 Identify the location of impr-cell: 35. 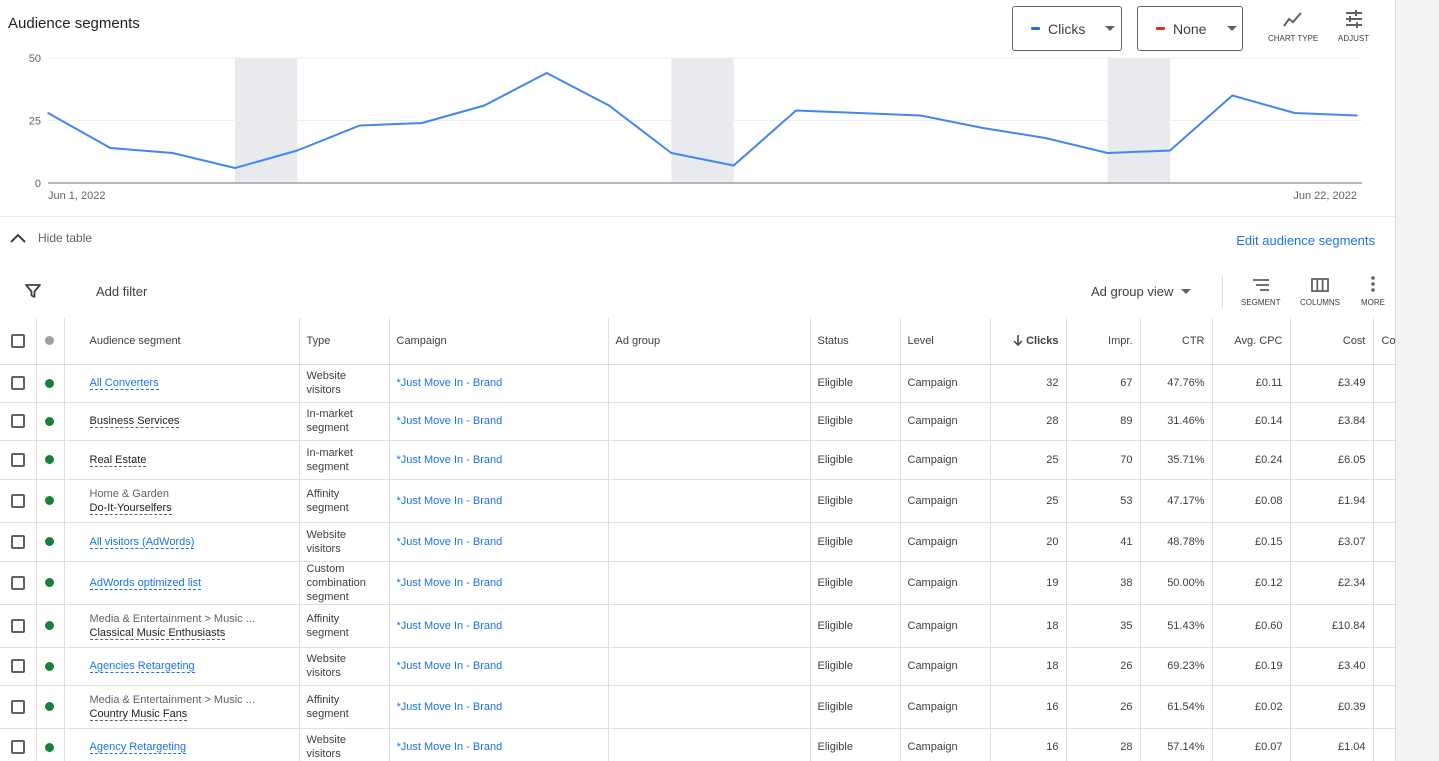
(1103, 626).